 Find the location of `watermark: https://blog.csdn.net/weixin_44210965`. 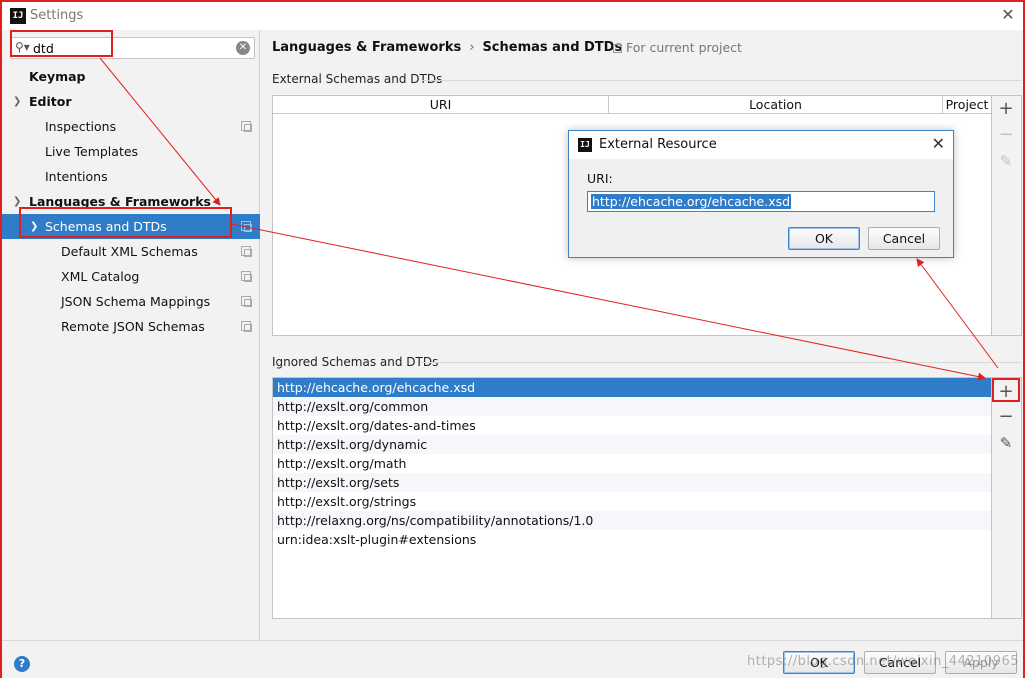

watermark: https://blog.csdn.net/weixin_44210965 is located at coordinates (883, 661).